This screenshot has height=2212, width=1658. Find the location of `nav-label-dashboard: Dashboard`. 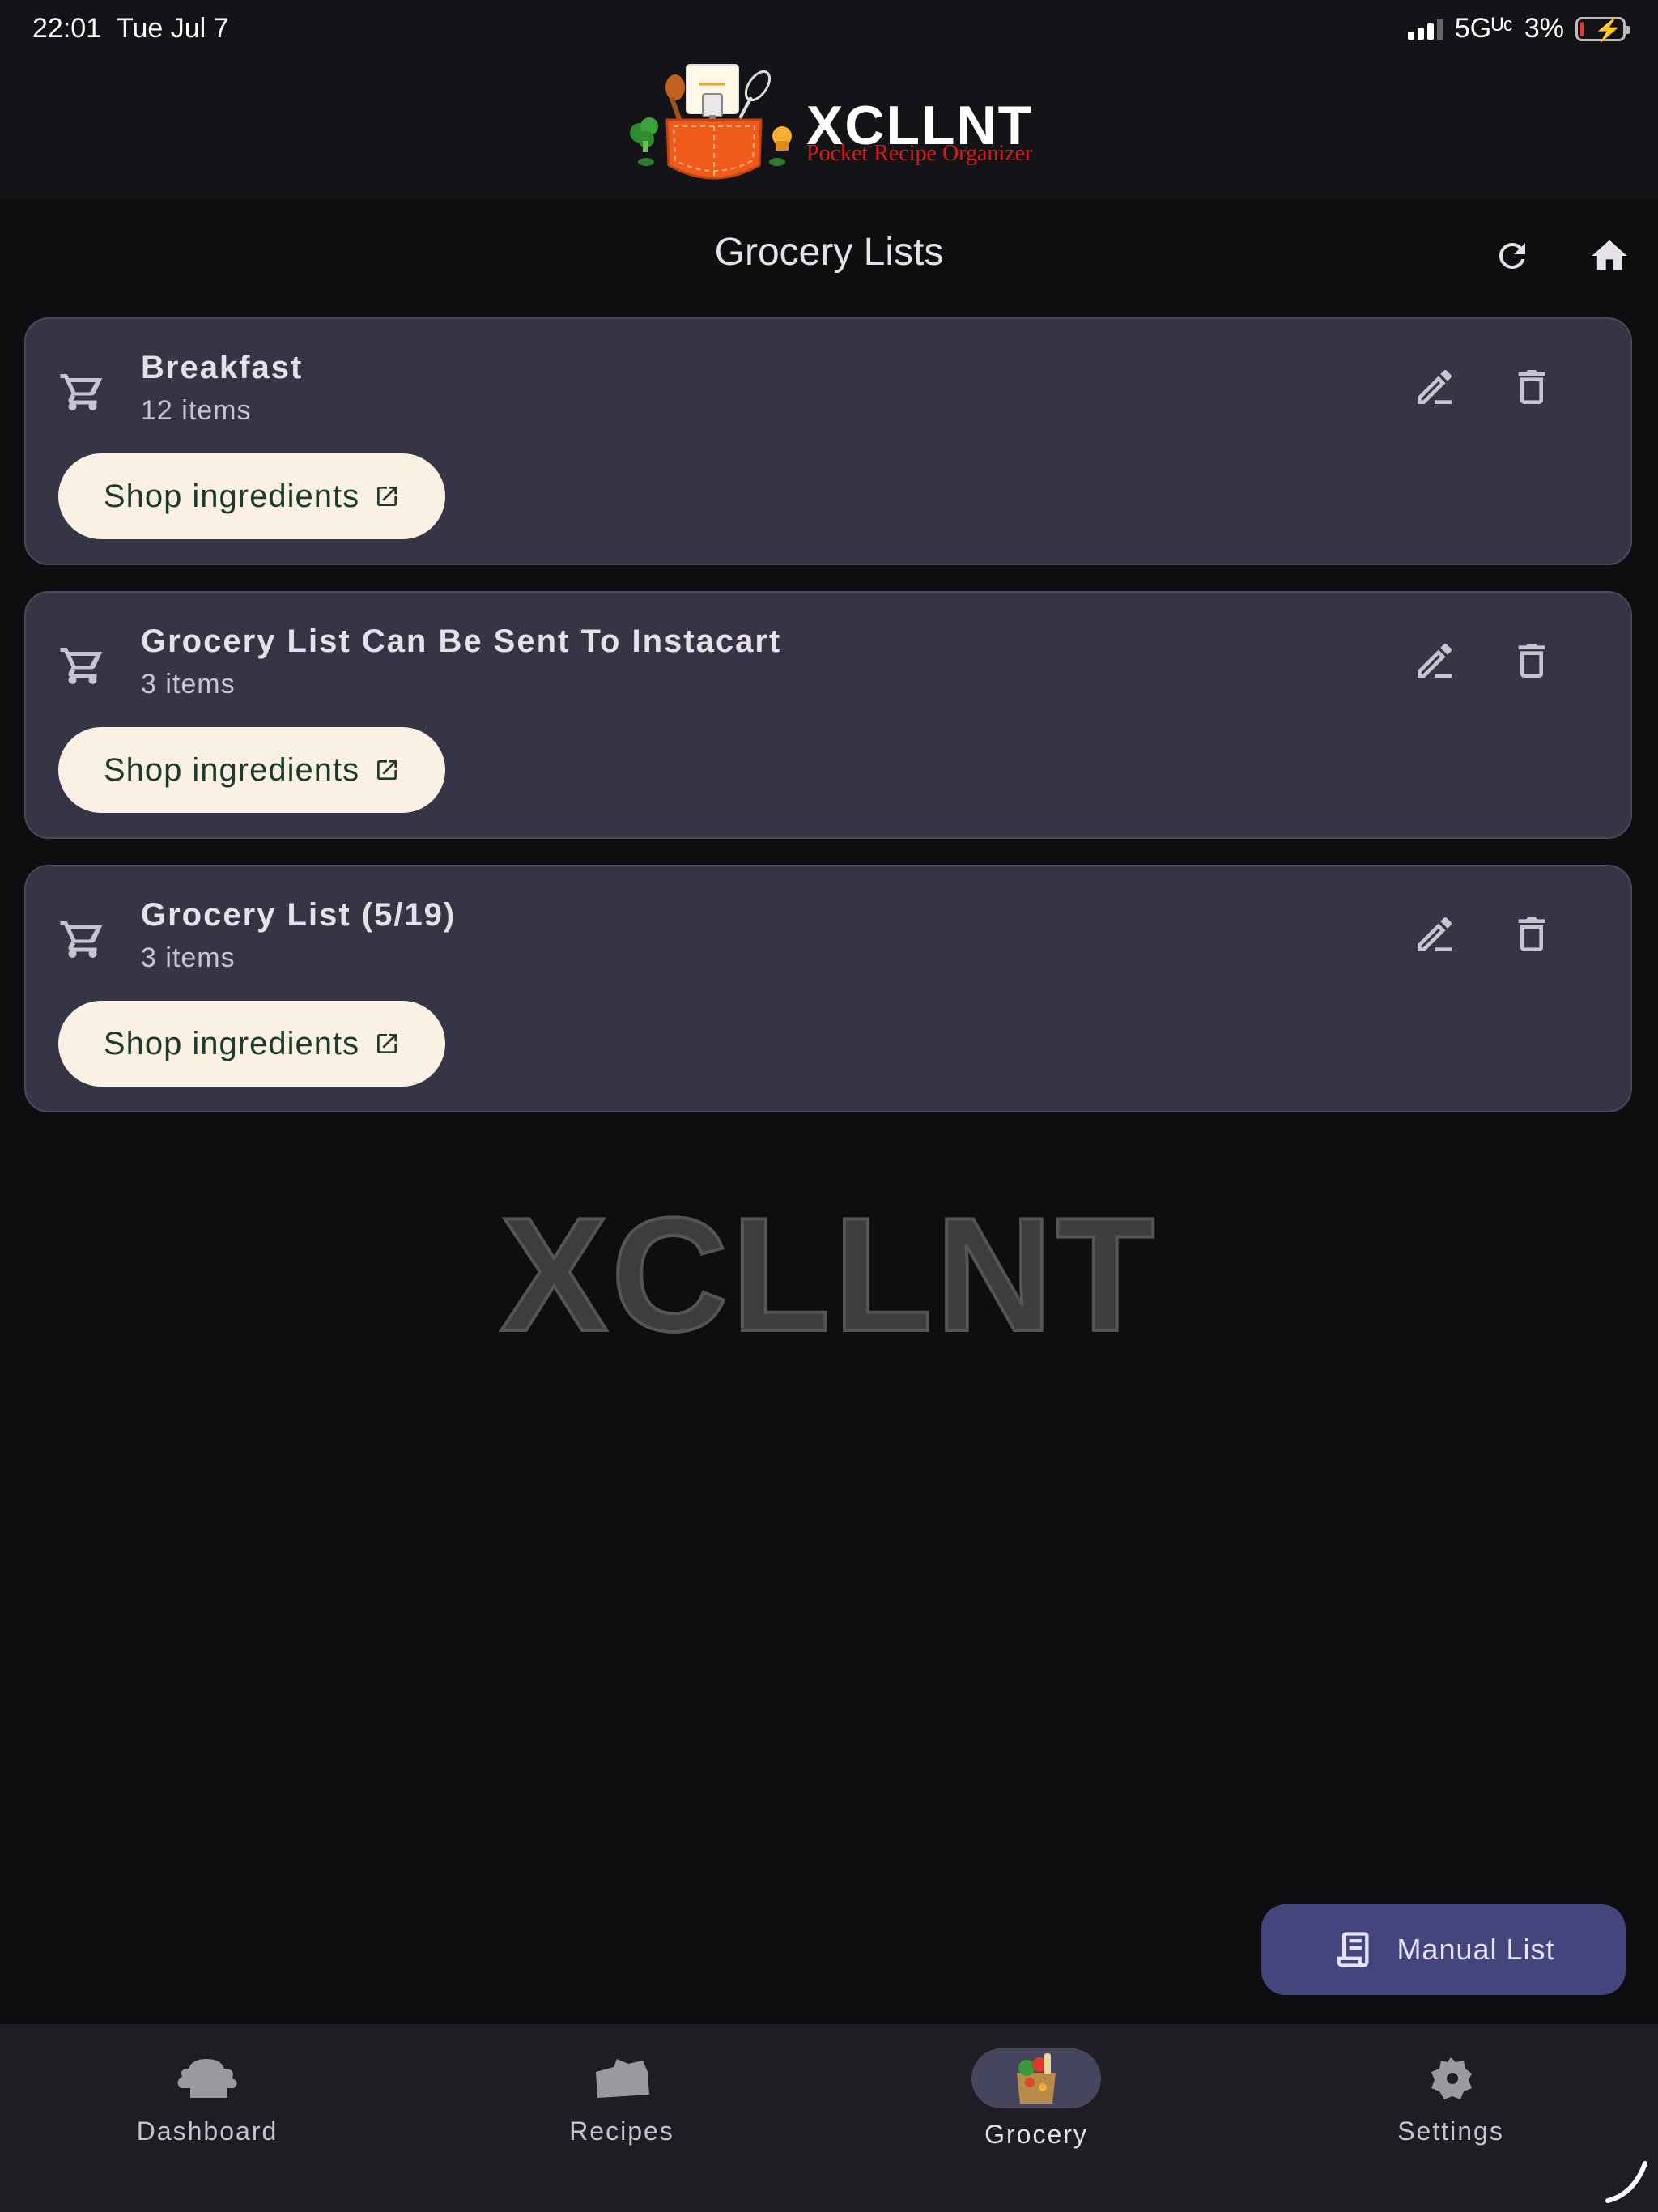

nav-label-dashboard: Dashboard is located at coordinates (207, 2131).